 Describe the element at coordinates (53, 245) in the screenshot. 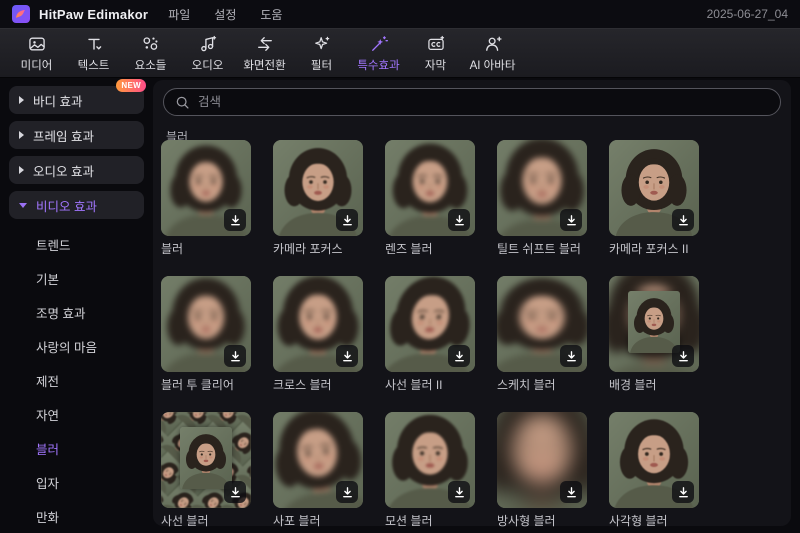

I see `sidebar-subitem-label: 트렌드` at that location.